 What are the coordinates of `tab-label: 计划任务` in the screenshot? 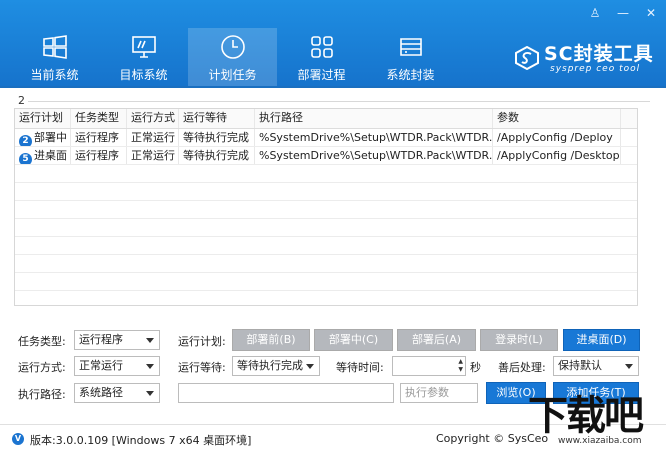 It's located at (232, 75).